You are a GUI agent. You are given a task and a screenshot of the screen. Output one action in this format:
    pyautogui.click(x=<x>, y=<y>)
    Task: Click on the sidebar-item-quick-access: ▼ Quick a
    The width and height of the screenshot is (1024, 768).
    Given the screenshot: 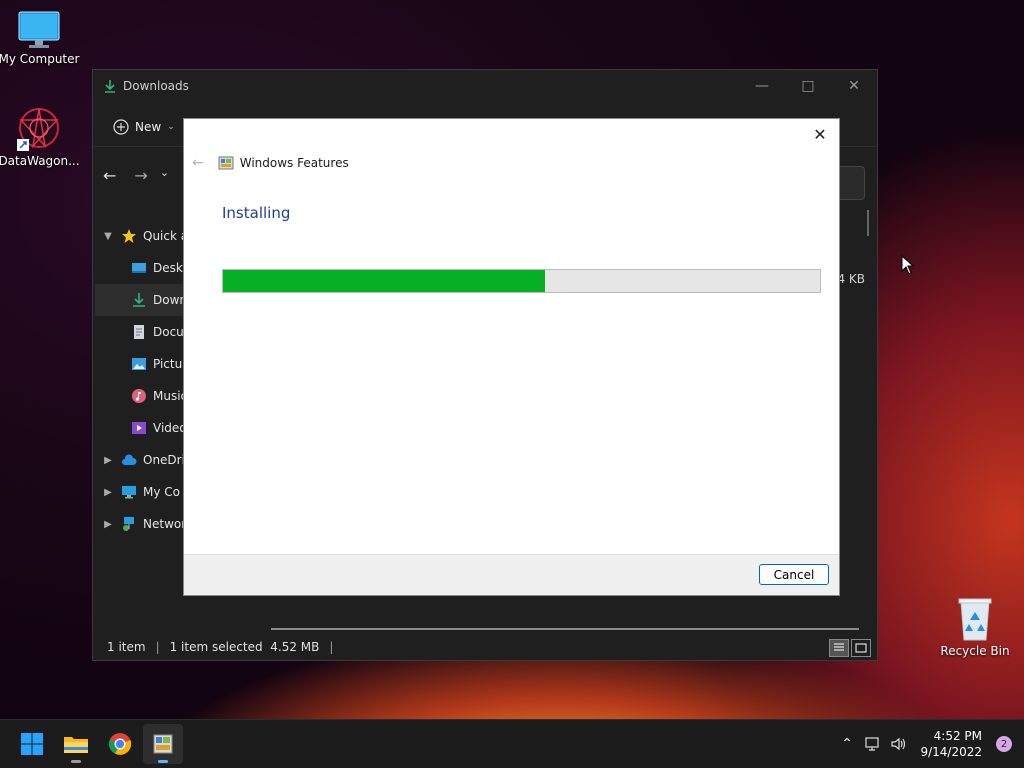 What is the action you would take?
    pyautogui.click(x=145, y=236)
    